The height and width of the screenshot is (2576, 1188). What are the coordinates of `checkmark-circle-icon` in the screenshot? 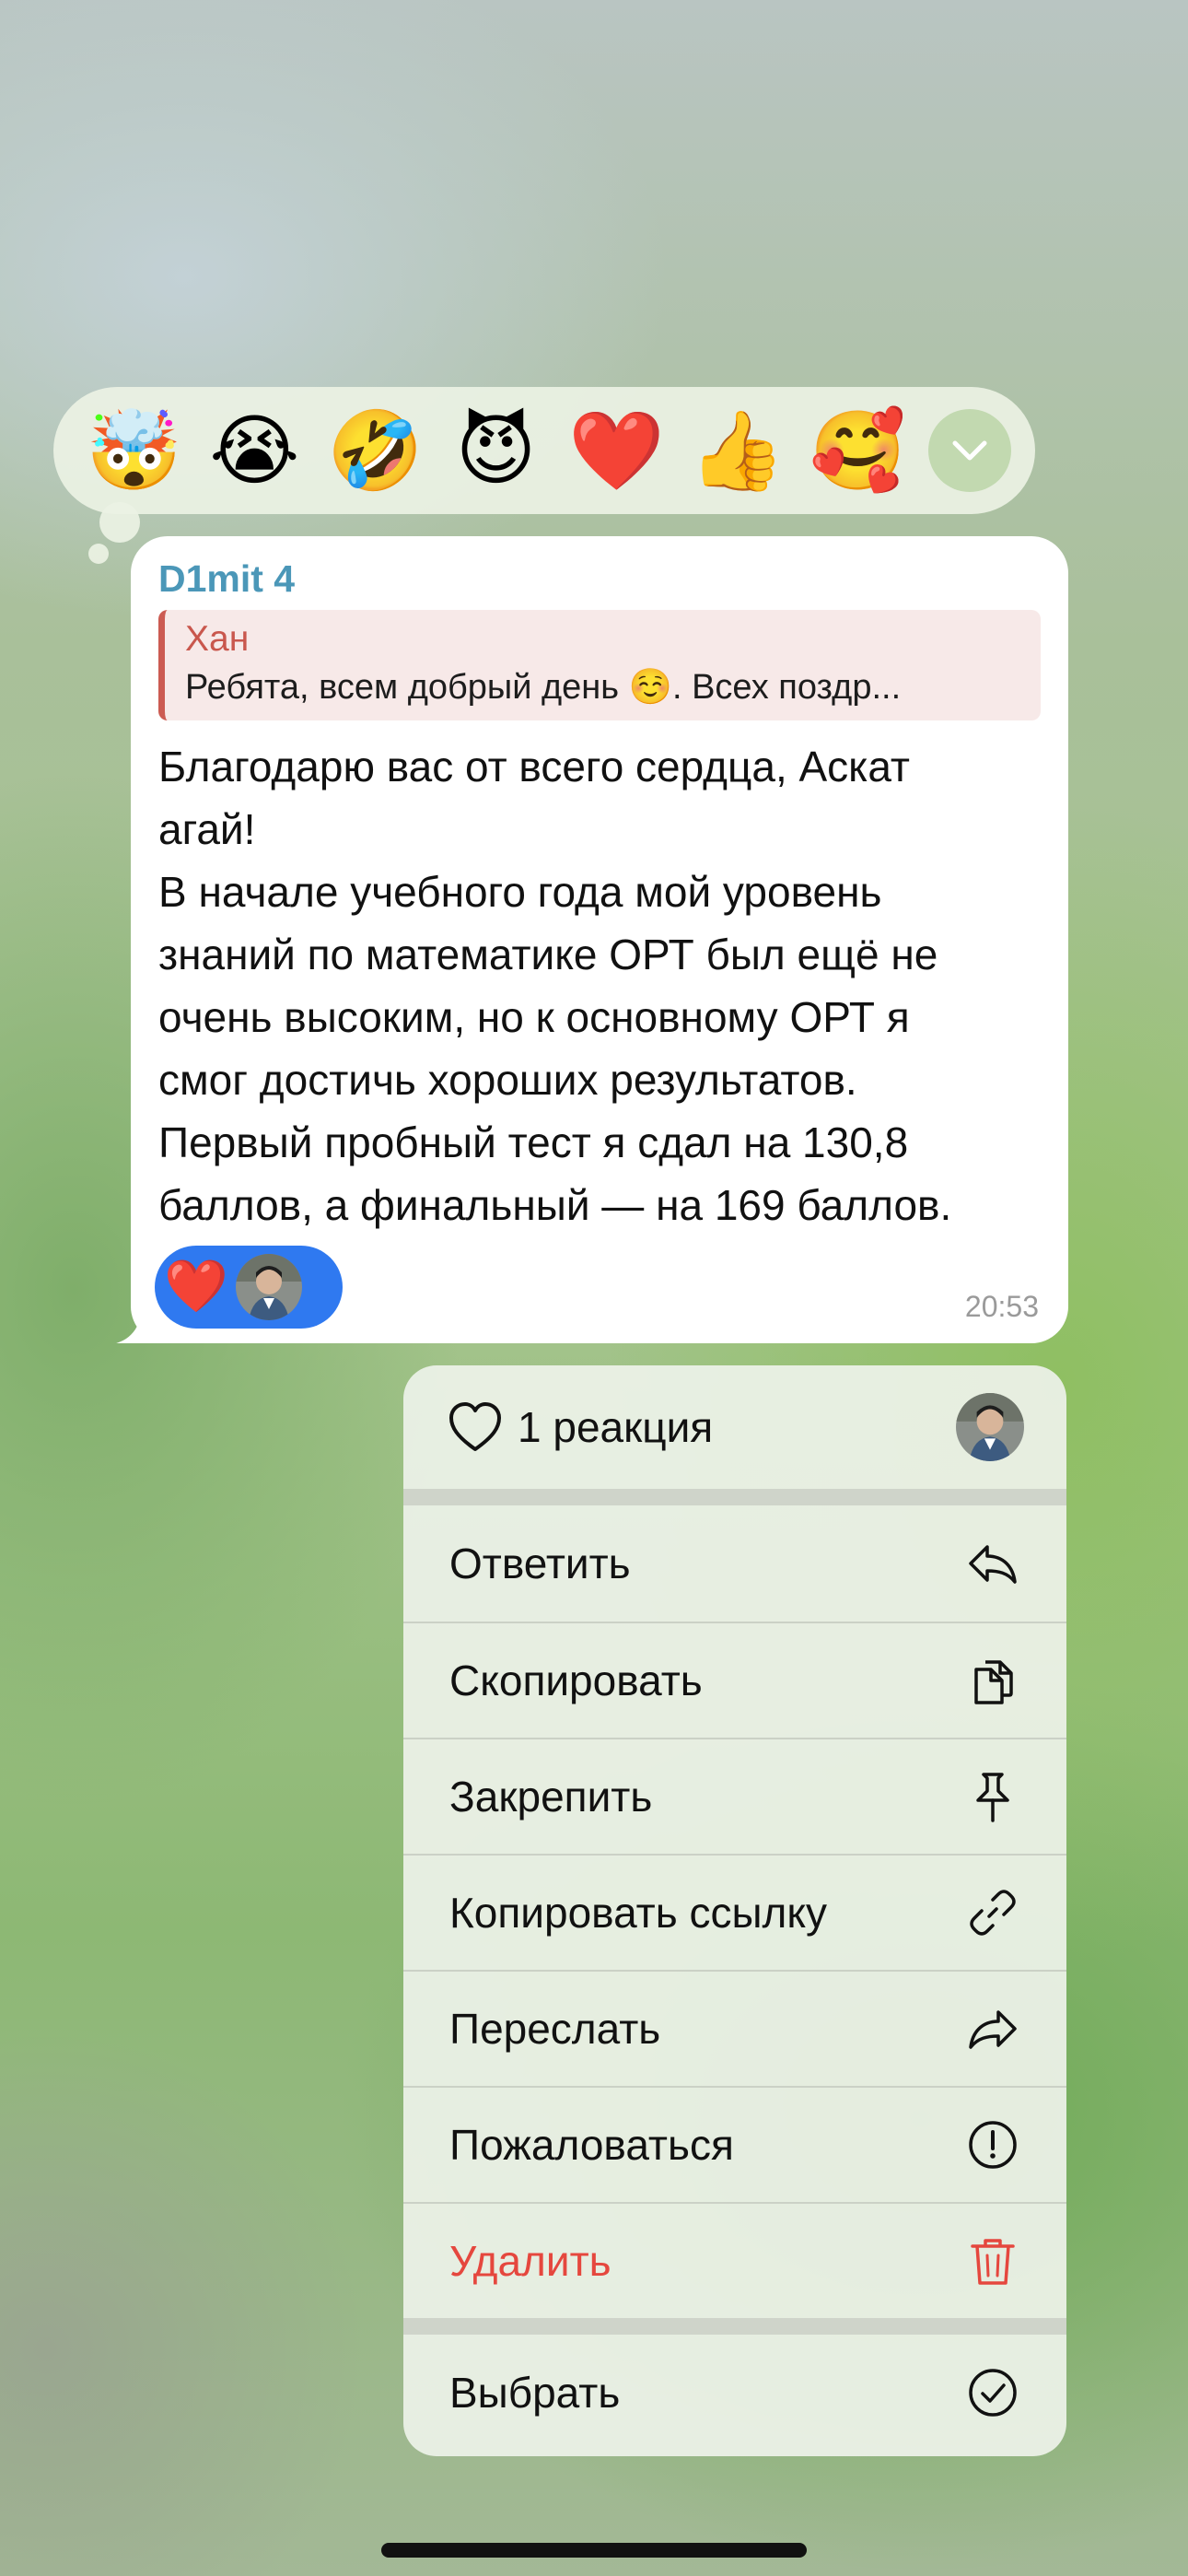 It's located at (993, 2393).